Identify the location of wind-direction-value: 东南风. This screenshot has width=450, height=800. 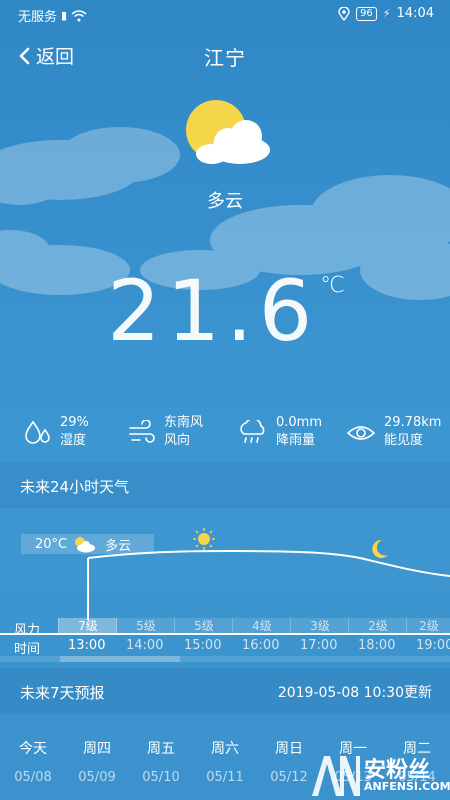
(184, 422).